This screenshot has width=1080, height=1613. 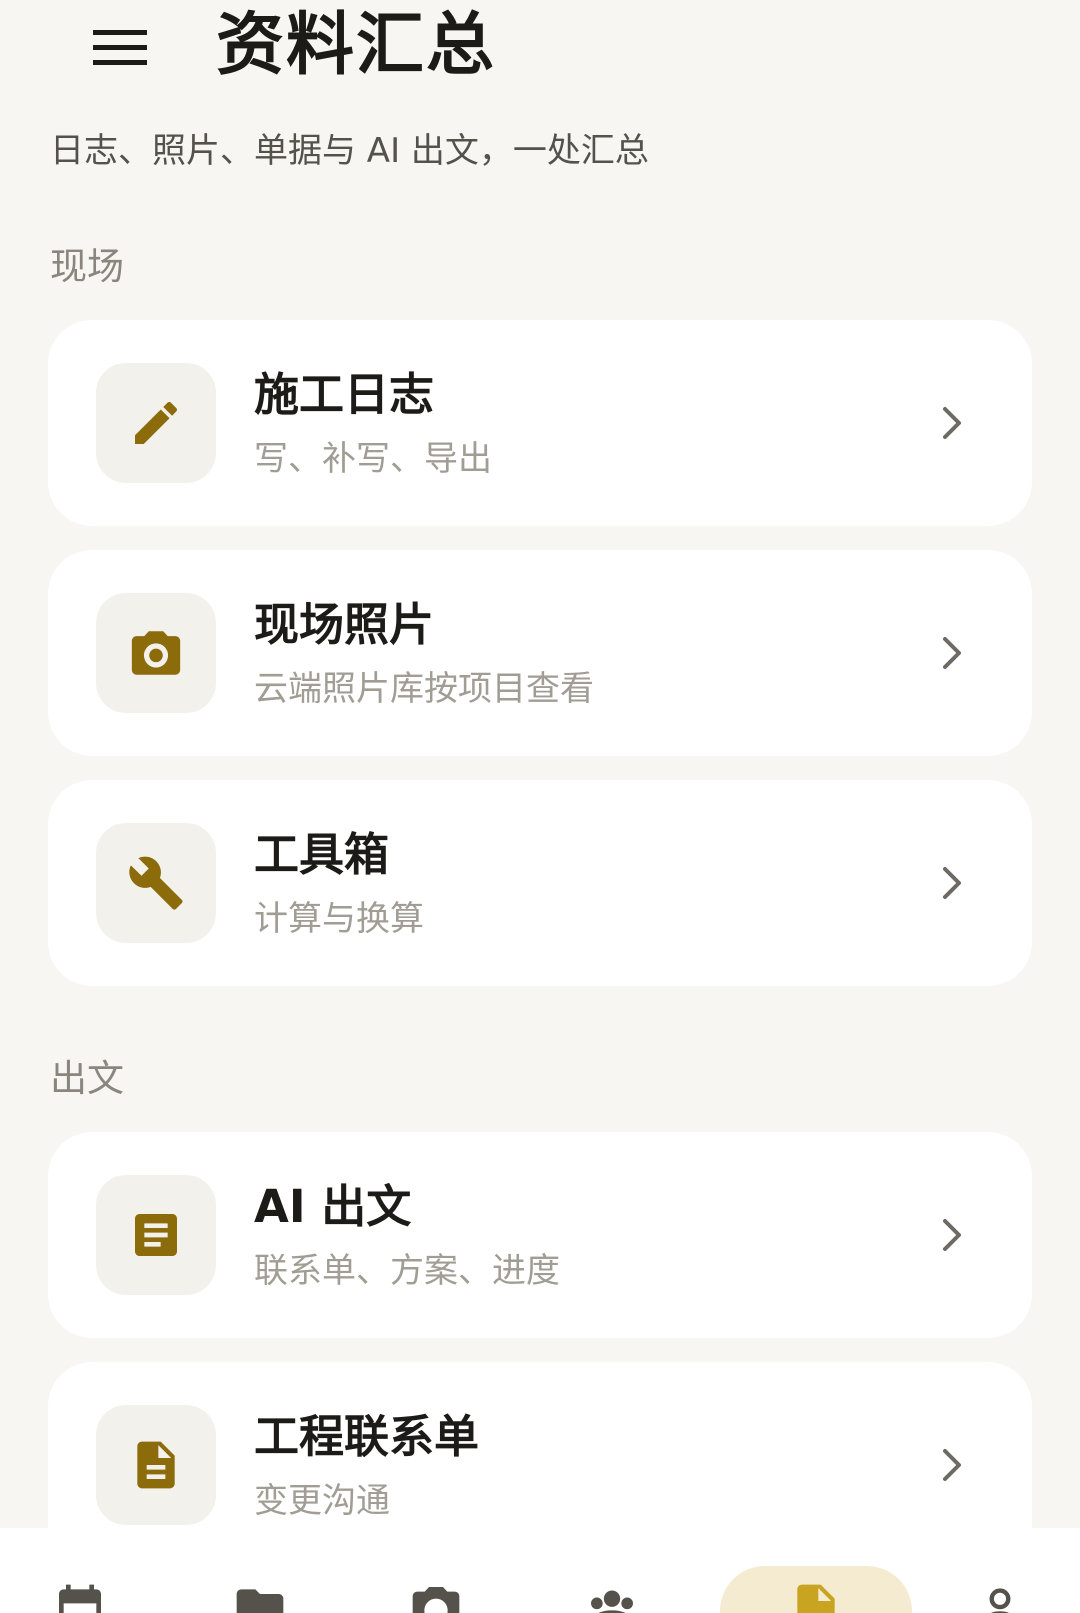 What do you see at coordinates (540, 883) in the screenshot?
I see `card-toolbox: 工具箱 计算与换算` at bounding box center [540, 883].